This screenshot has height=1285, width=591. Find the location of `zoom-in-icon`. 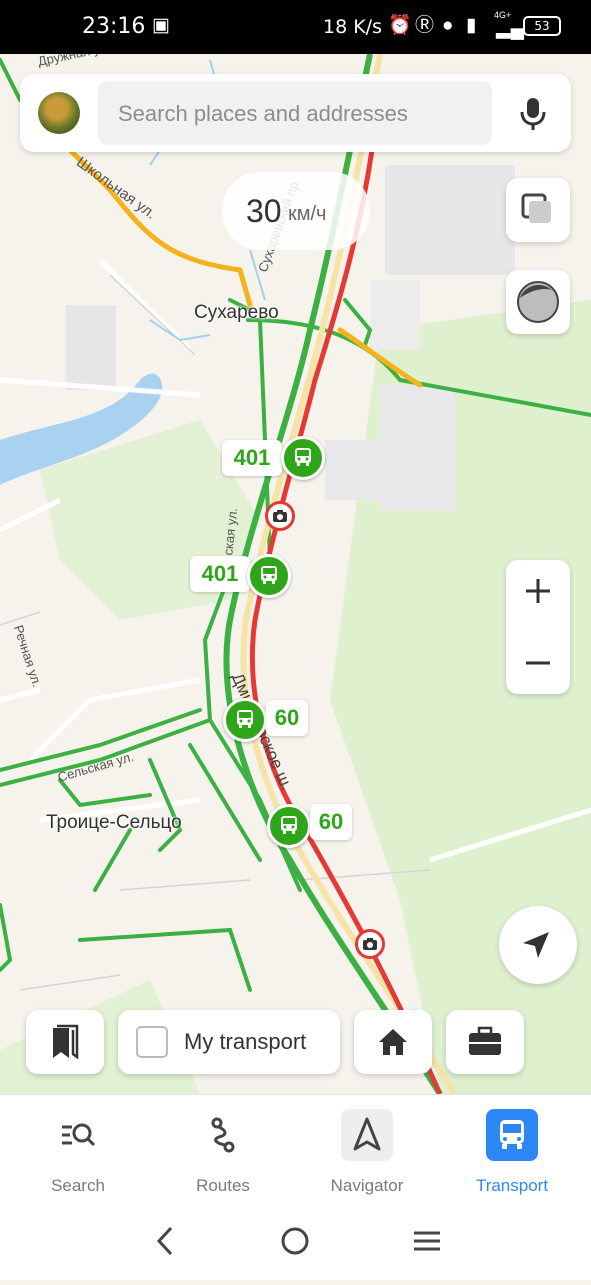

zoom-in-icon is located at coordinates (538, 591).